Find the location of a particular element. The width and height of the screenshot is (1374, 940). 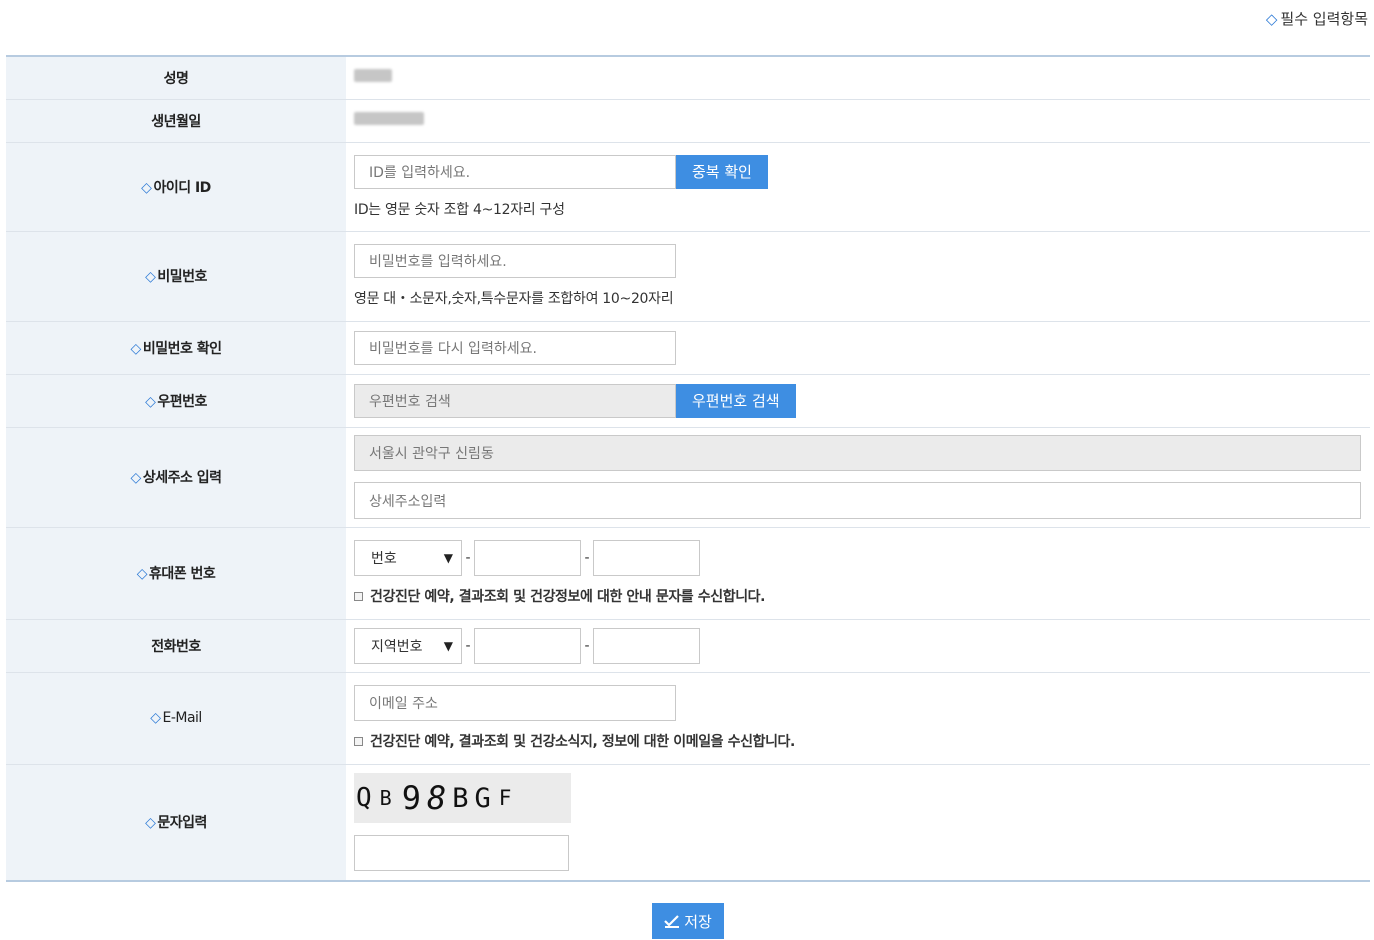

masked-birth-value is located at coordinates (389, 118).